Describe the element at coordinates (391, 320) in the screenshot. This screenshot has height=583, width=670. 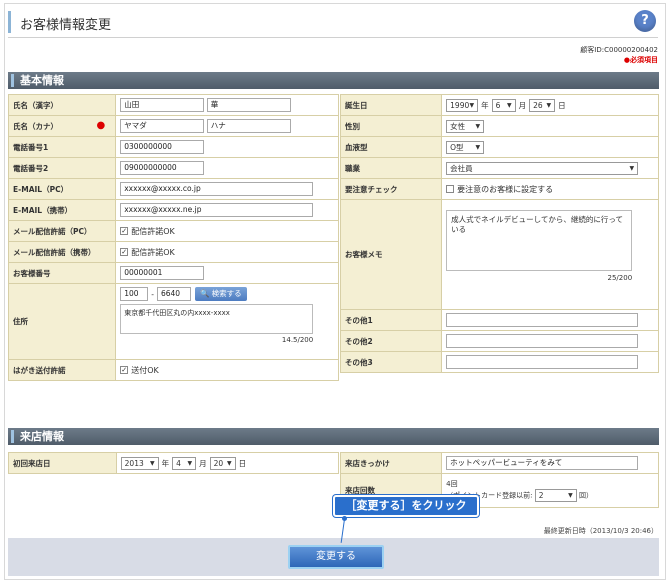
I see `other1-label: その他1` at that location.